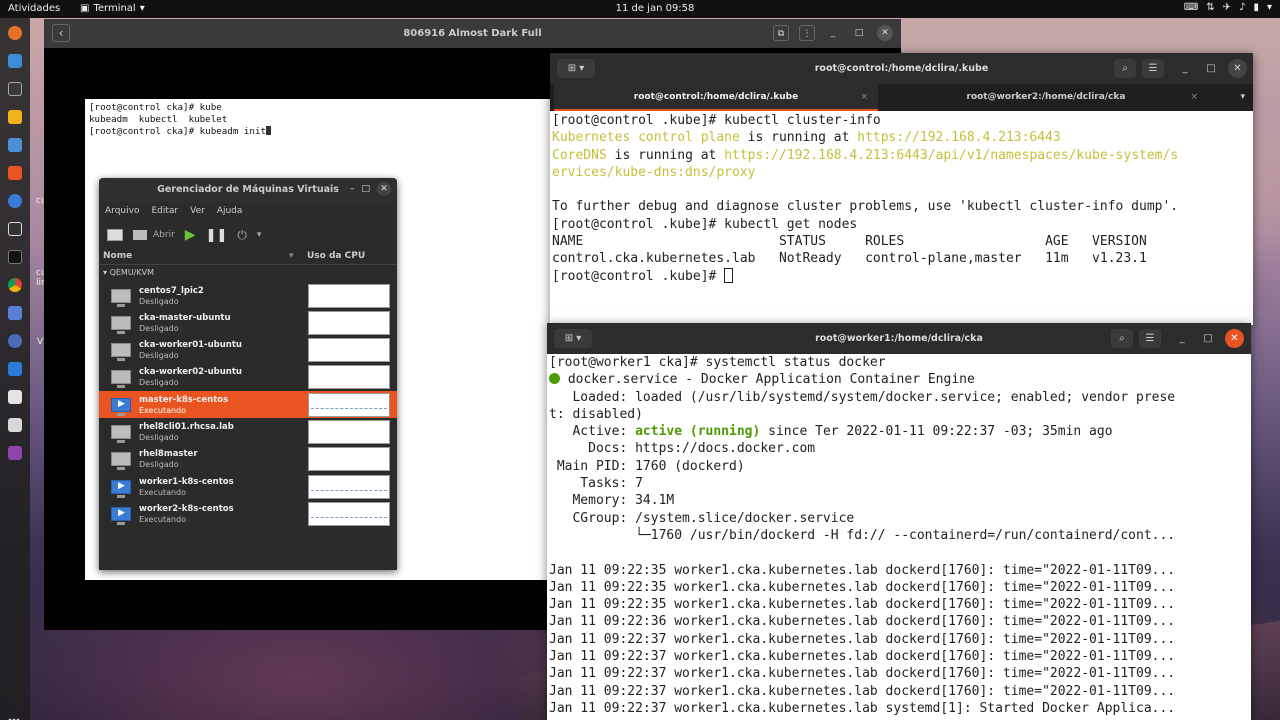  I want to click on rhythmbox-icon, so click(15, 117).